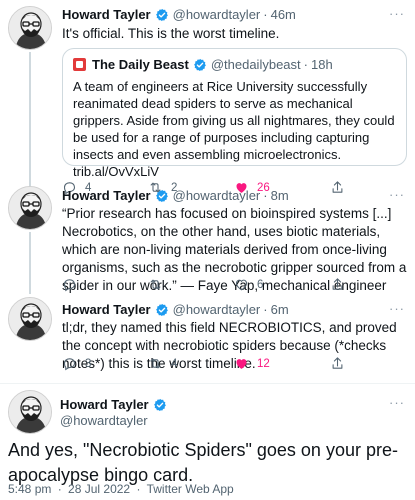 The height and width of the screenshot is (500, 415). What do you see at coordinates (99, 489) in the screenshot?
I see `tweet-date: 28 Jul 2022` at bounding box center [99, 489].